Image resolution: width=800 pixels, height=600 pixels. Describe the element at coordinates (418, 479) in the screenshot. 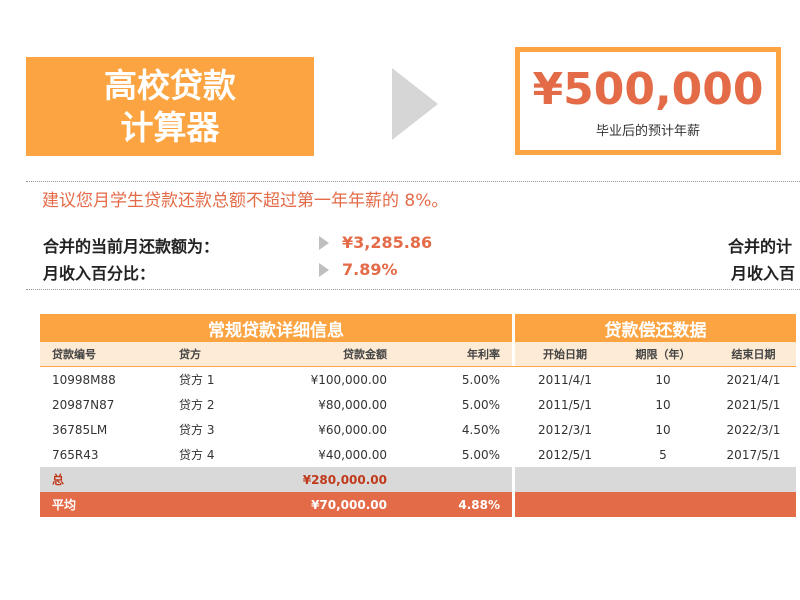

I see `total-row: 总 ¥280,000.00` at that location.